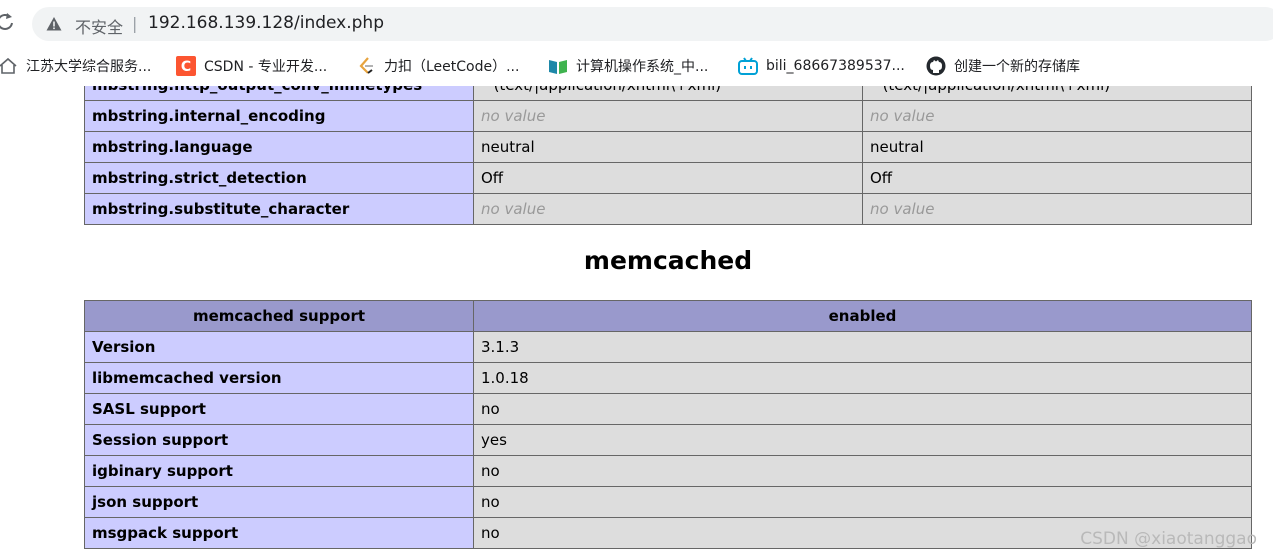 The image size is (1273, 559). I want to click on setting-value: 1.0.18, so click(862, 378).